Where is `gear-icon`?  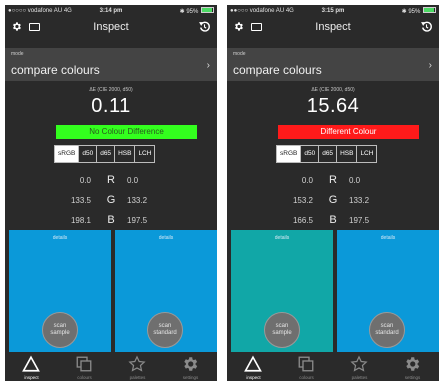
gear-icon is located at coordinates (191, 364).